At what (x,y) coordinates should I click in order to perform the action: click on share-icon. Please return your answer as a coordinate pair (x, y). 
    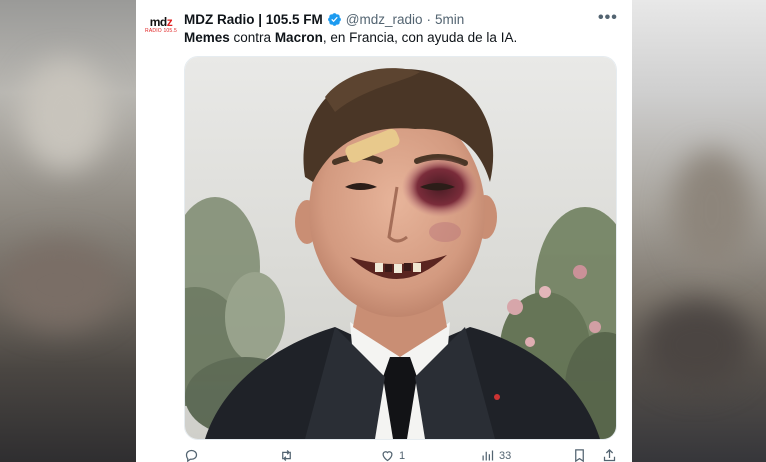
    Looking at the image, I should click on (609, 455).